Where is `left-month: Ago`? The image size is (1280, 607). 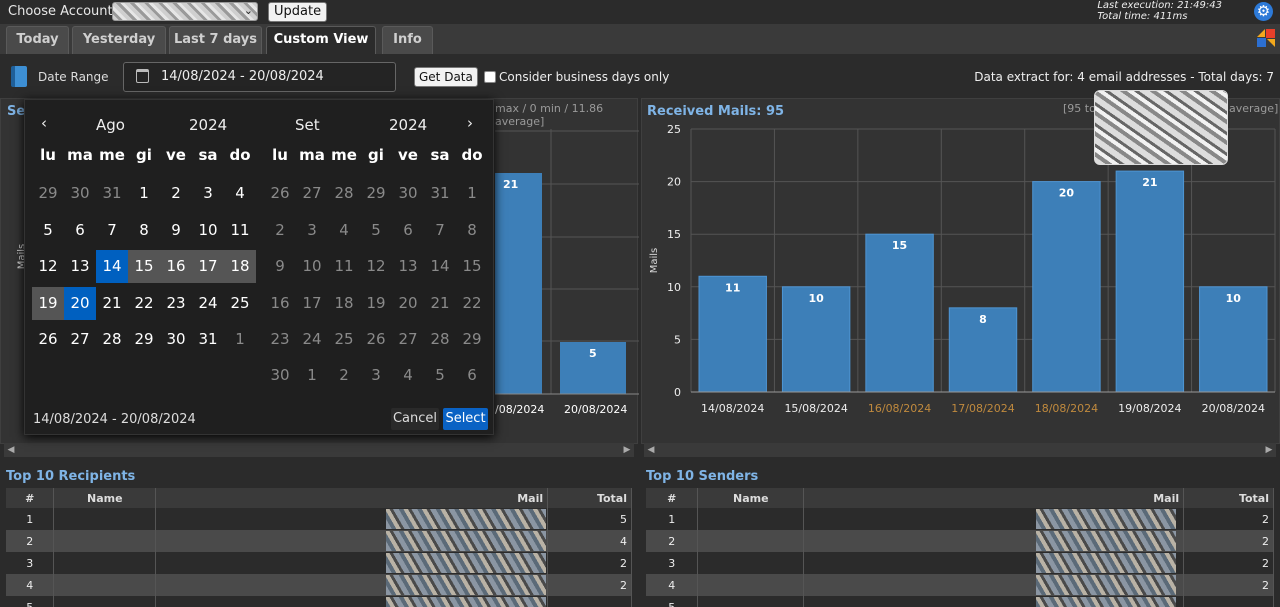 left-month: Ago is located at coordinates (110, 125).